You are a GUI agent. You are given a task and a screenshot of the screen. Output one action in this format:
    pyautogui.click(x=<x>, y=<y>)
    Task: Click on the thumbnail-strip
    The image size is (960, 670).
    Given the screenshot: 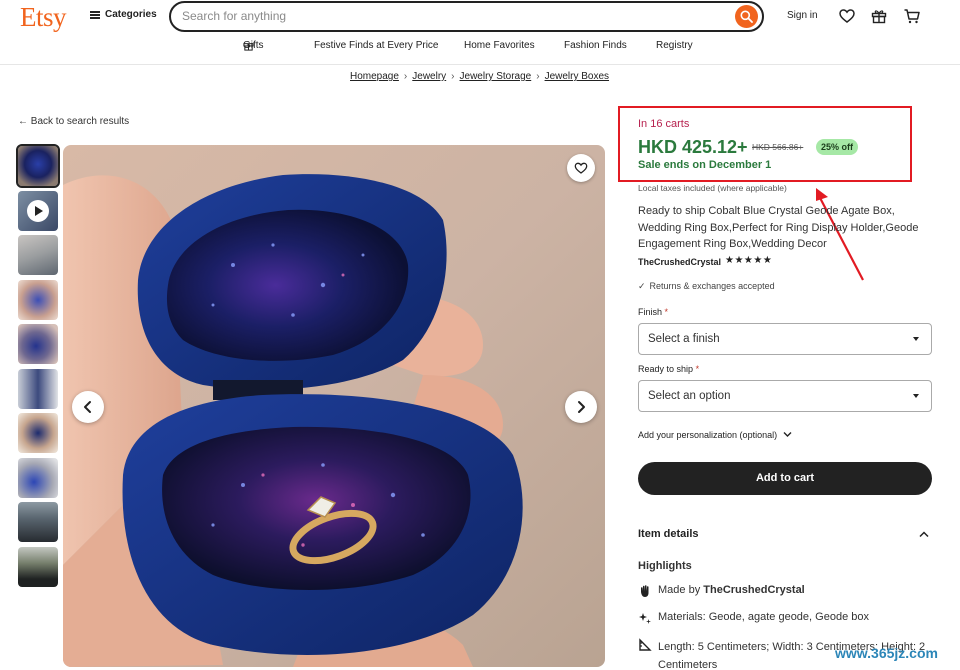 What is the action you would take?
    pyautogui.click(x=38, y=367)
    